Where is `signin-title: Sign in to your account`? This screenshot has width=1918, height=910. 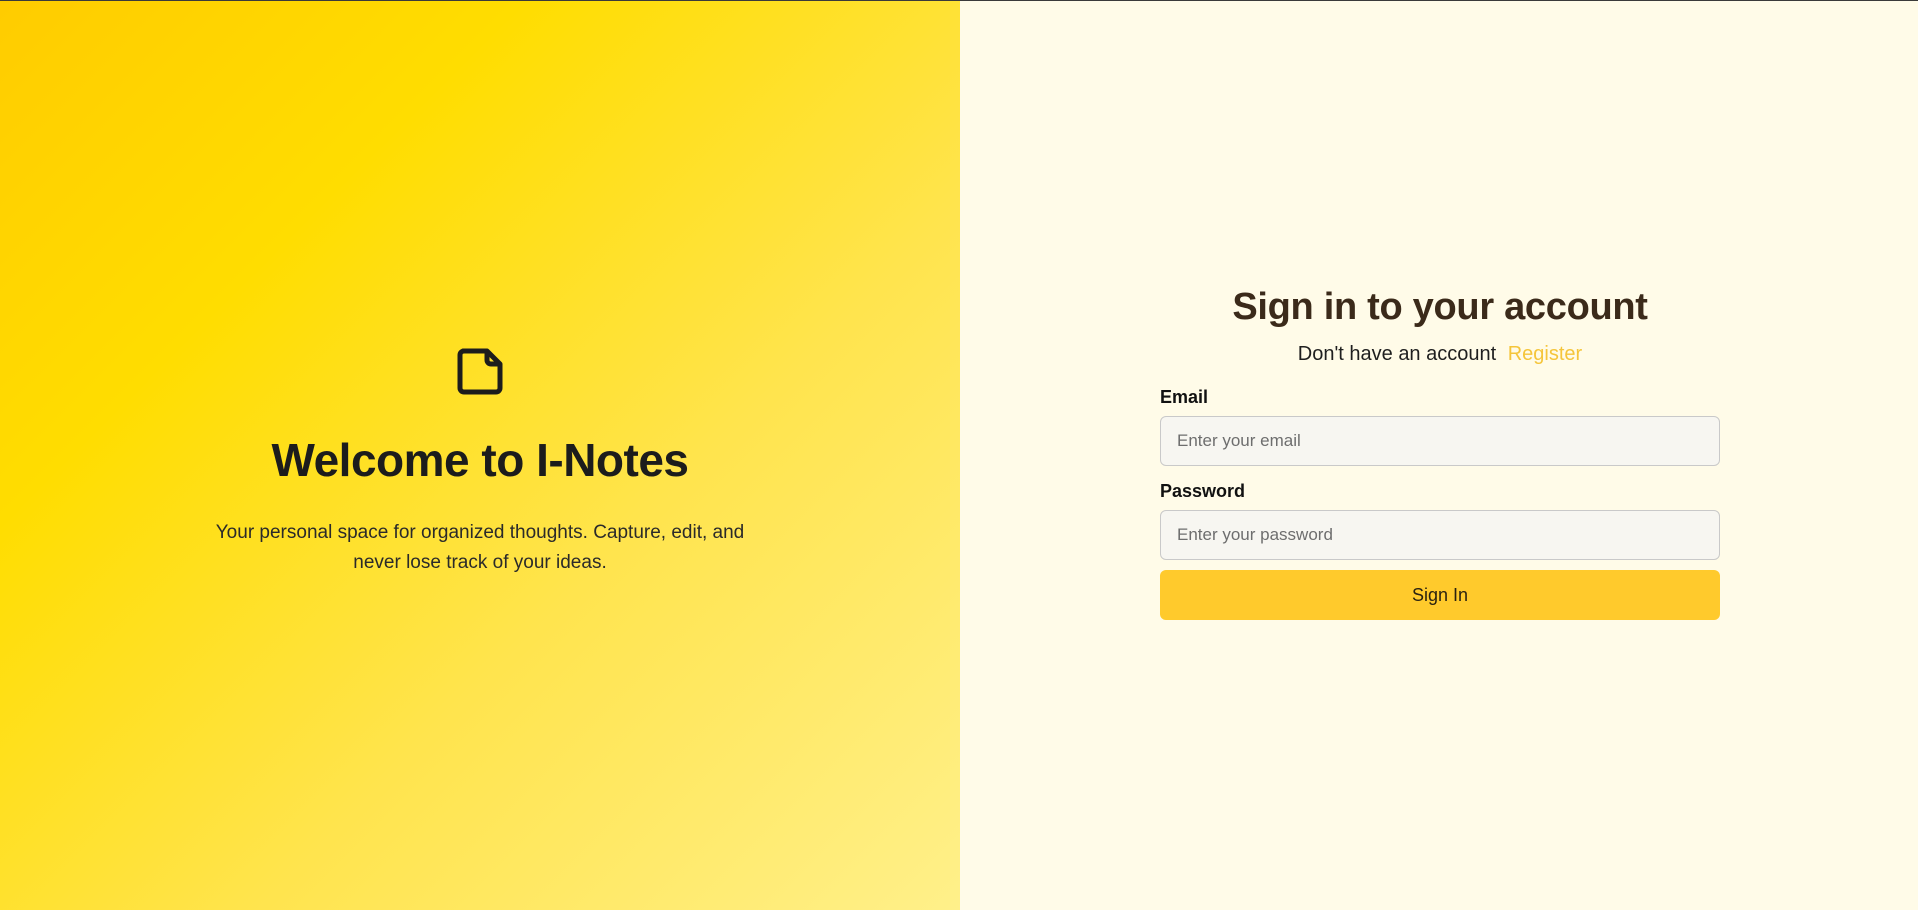 signin-title: Sign in to your account is located at coordinates (1440, 307).